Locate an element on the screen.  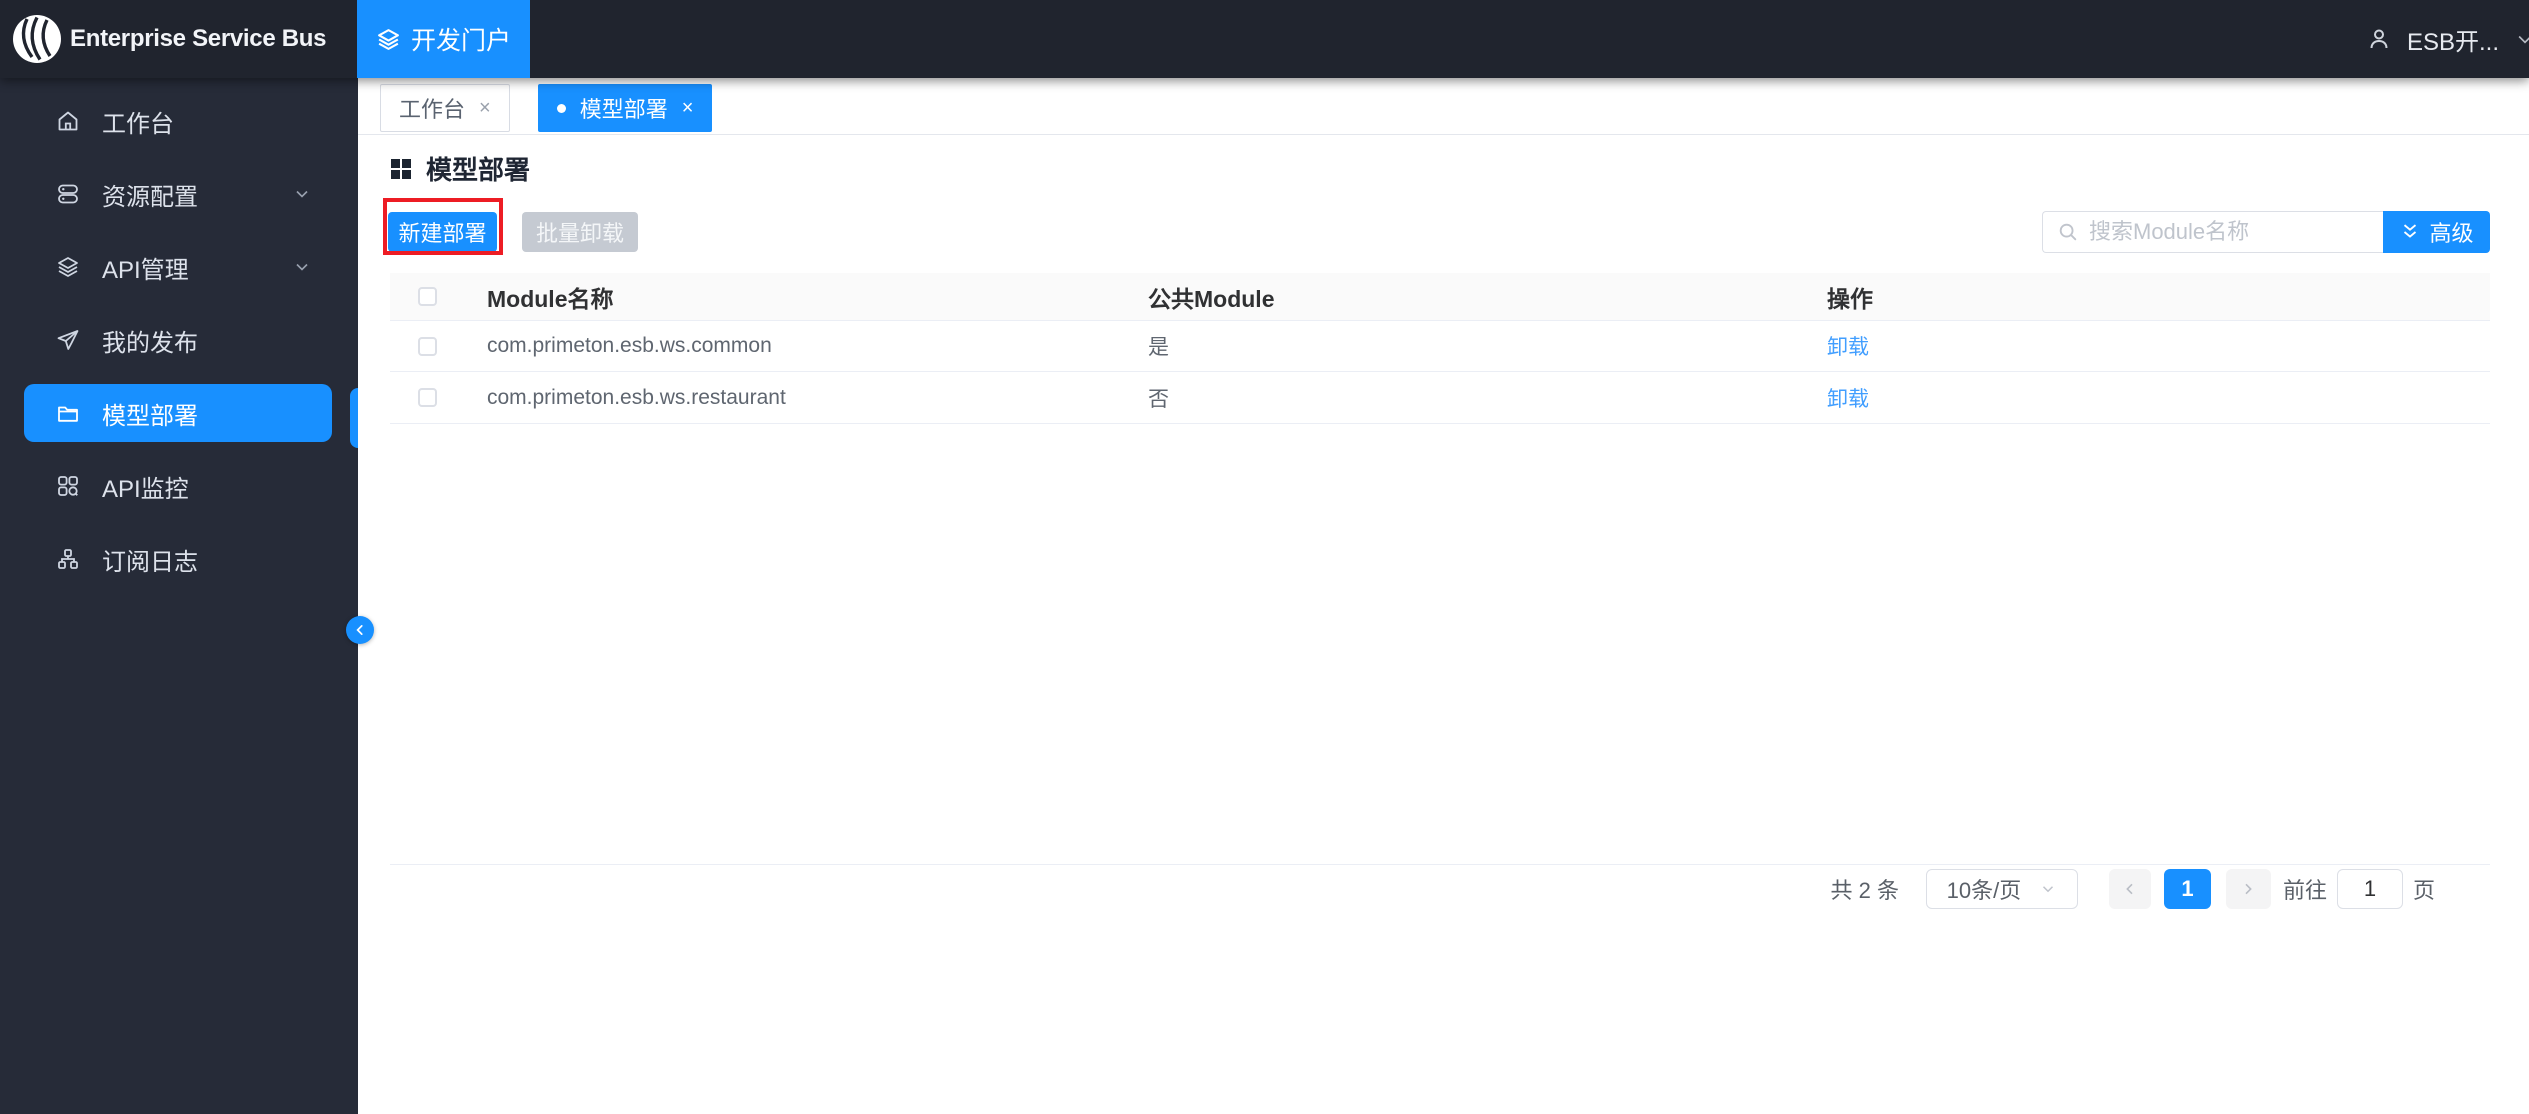
page-header: 模型部署 is located at coordinates (460, 168).